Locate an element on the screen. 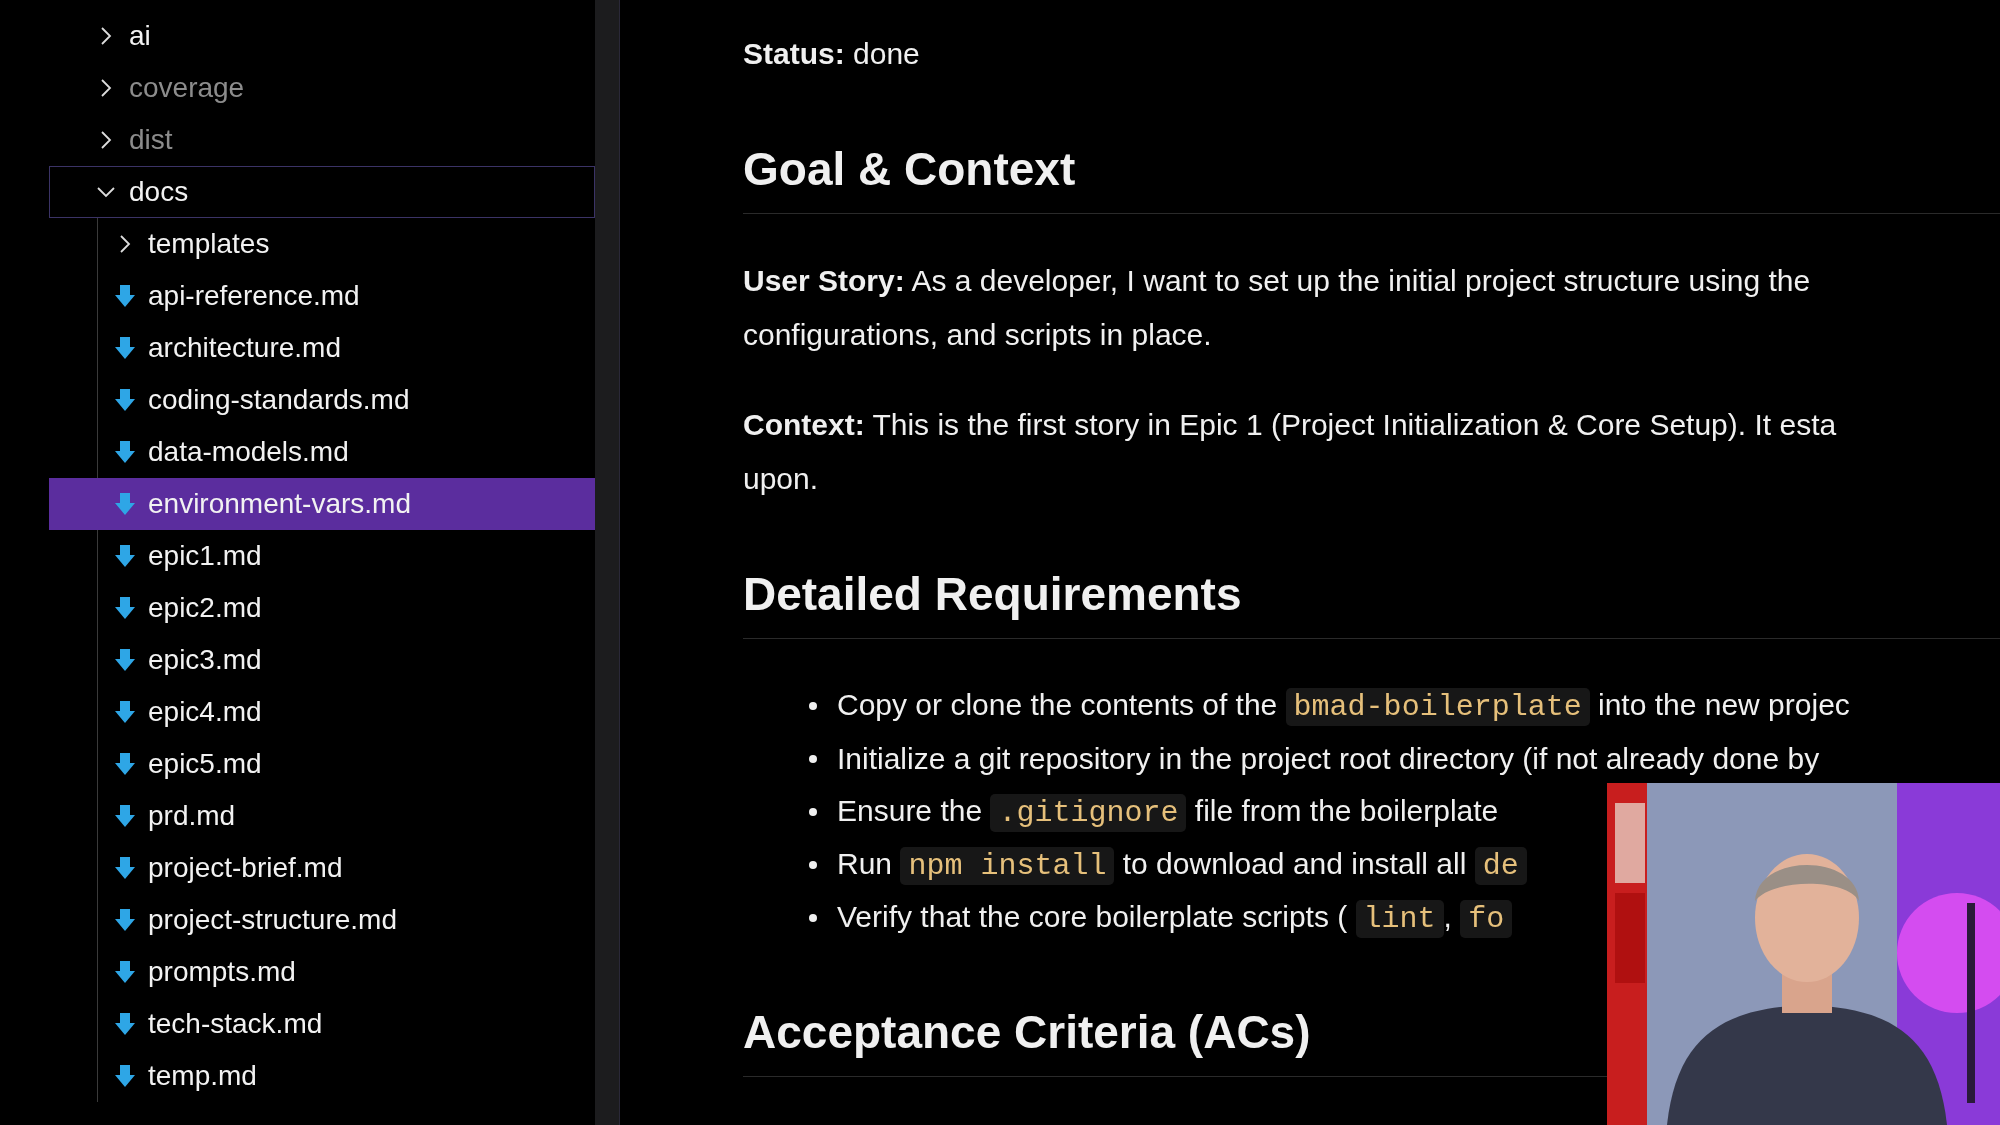 The width and height of the screenshot is (2000, 1125). file-item: epic1.md is located at coordinates (322, 556).